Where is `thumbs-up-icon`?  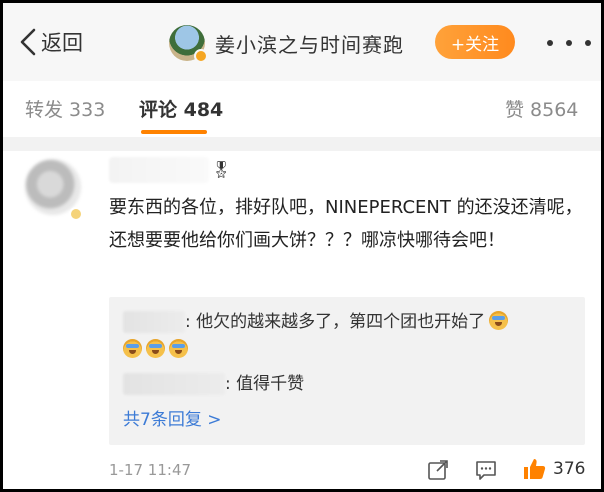
thumbs-up-icon is located at coordinates (535, 469).